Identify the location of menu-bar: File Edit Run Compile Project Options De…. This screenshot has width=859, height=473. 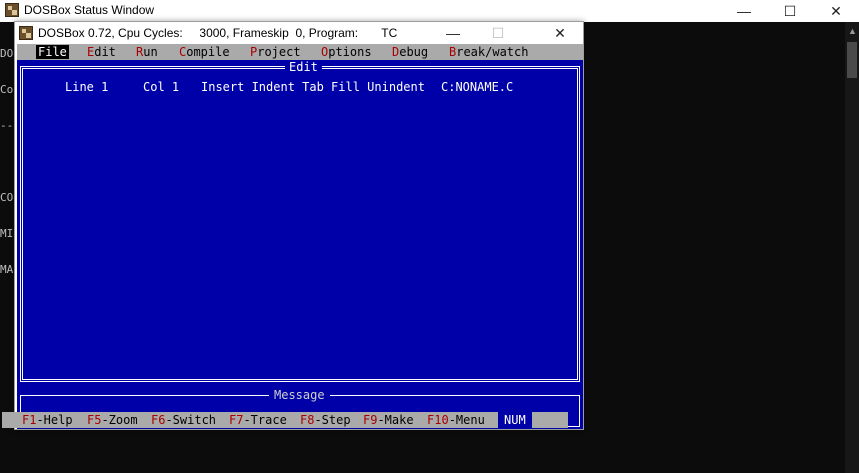
(300, 52).